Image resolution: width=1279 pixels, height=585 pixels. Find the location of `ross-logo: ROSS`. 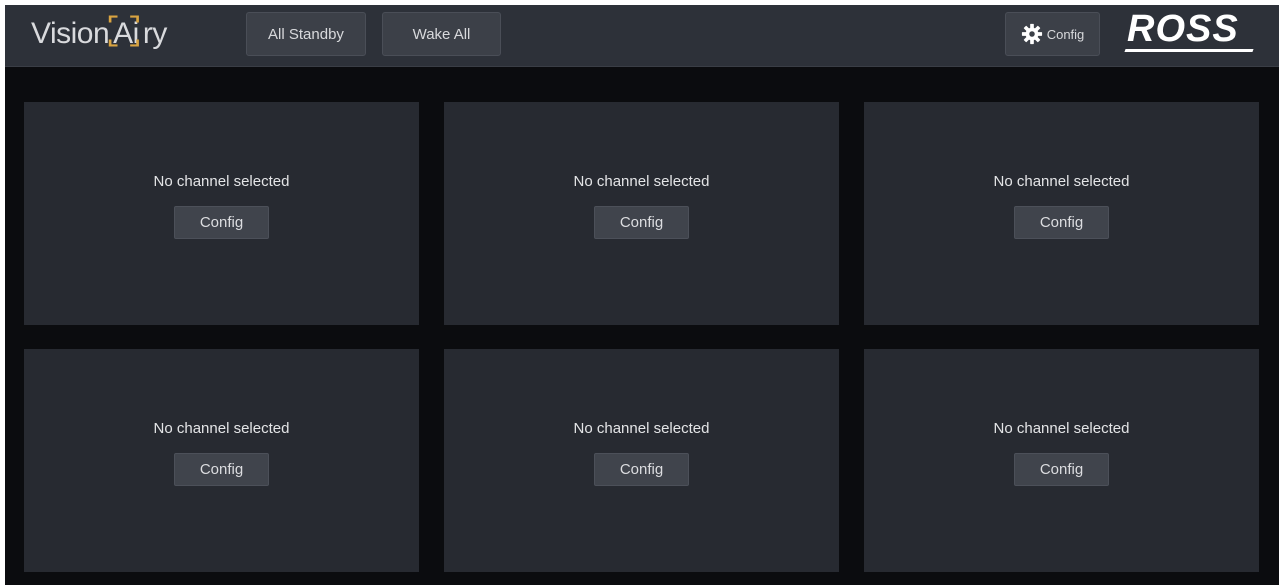

ross-logo: ROSS is located at coordinates (1189, 33).